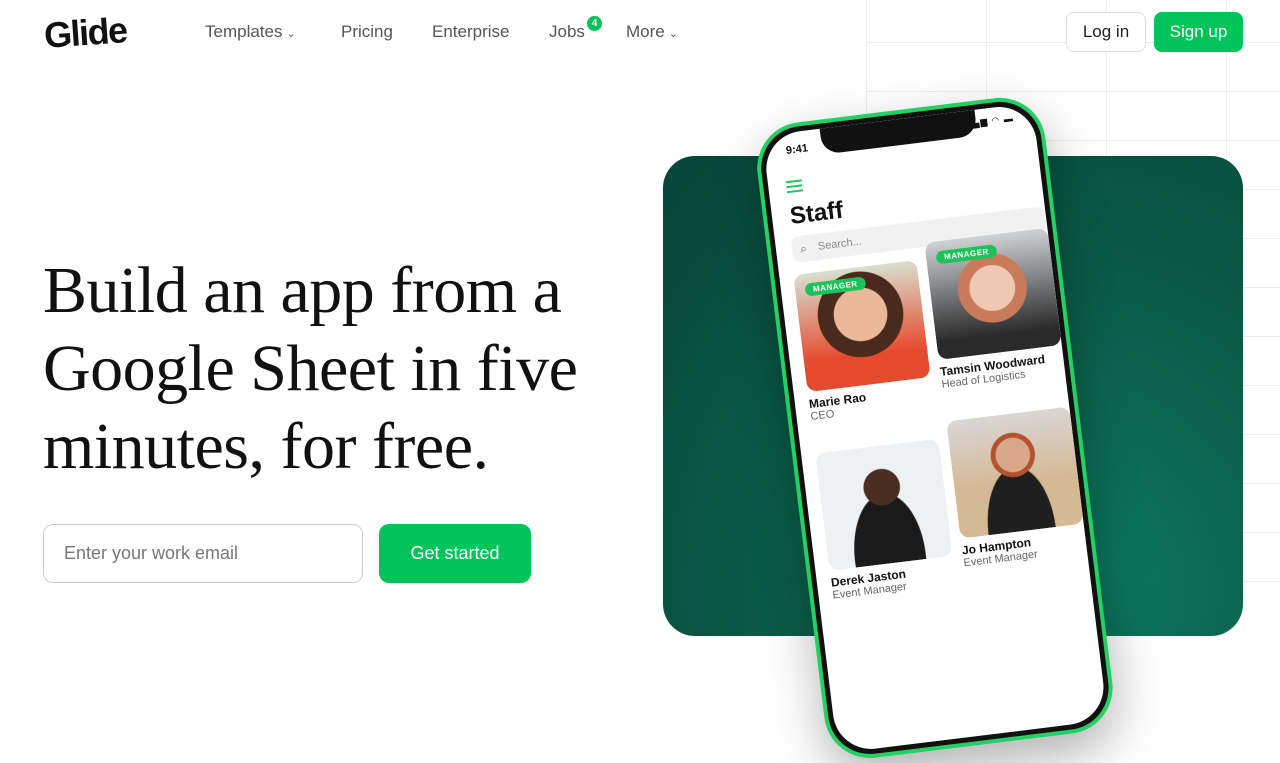 This screenshot has width=1280, height=763. Describe the element at coordinates (244, 31) in the screenshot. I see `nav-label: Templates` at that location.